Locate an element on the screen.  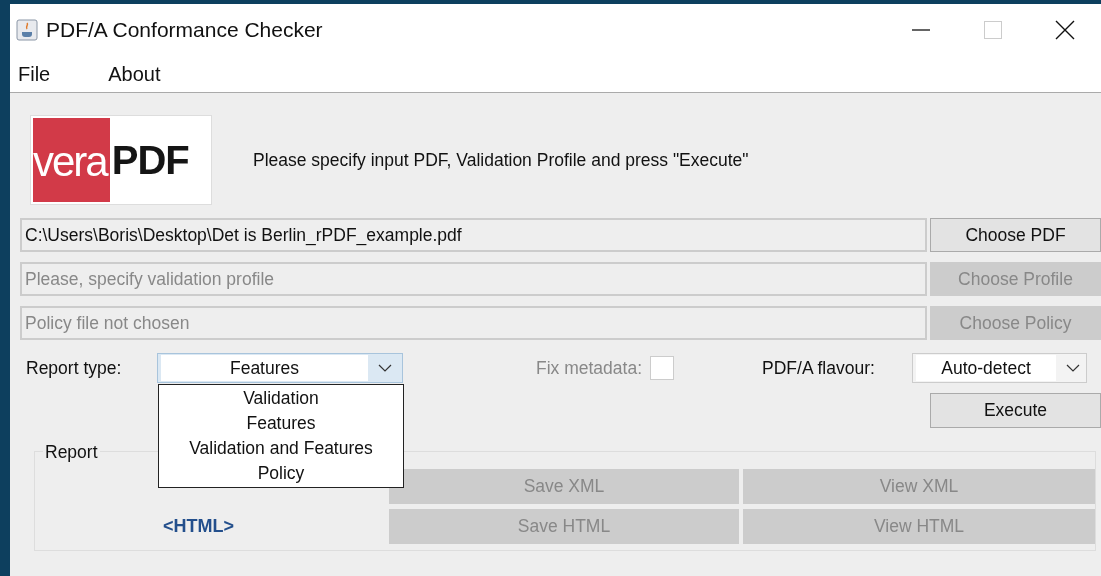
dropdown-option: Validation is located at coordinates (281, 398).